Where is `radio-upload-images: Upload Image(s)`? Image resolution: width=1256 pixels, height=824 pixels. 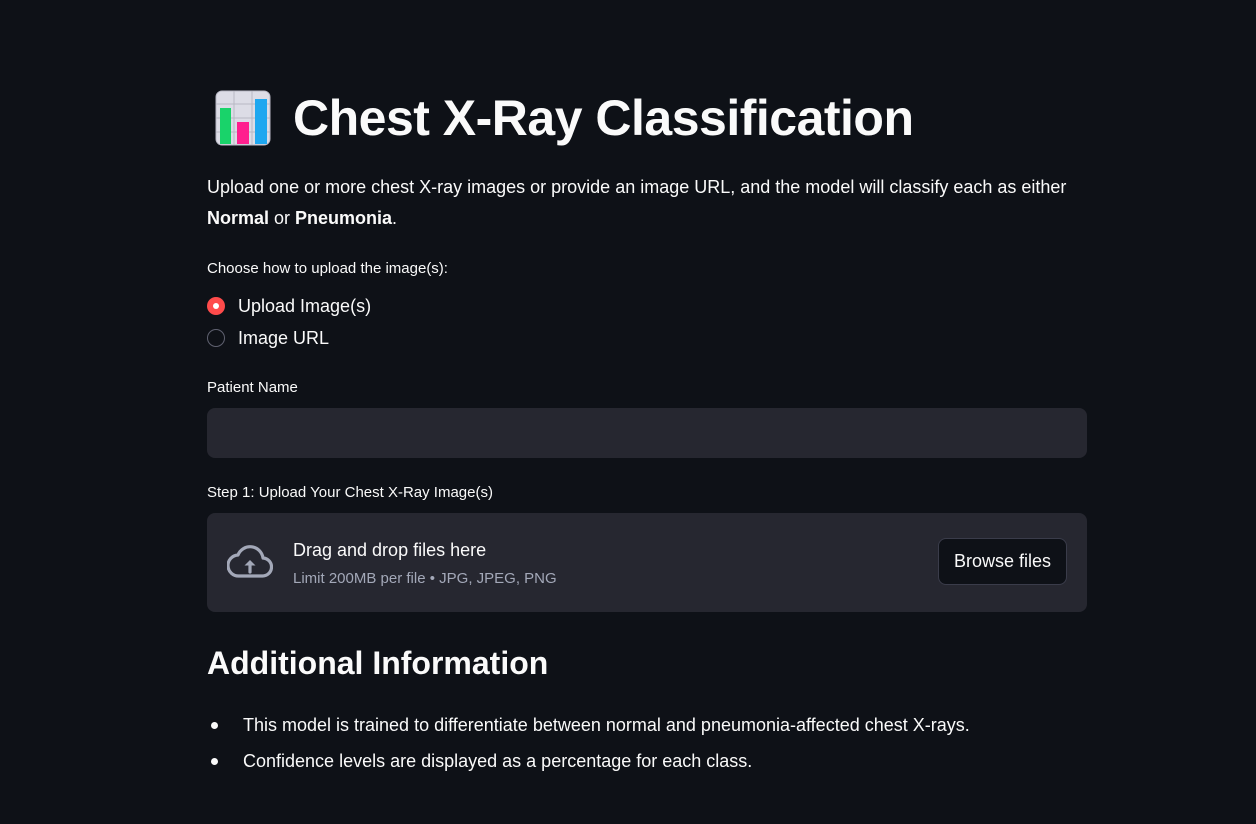 radio-upload-images: Upload Image(s) is located at coordinates (289, 306).